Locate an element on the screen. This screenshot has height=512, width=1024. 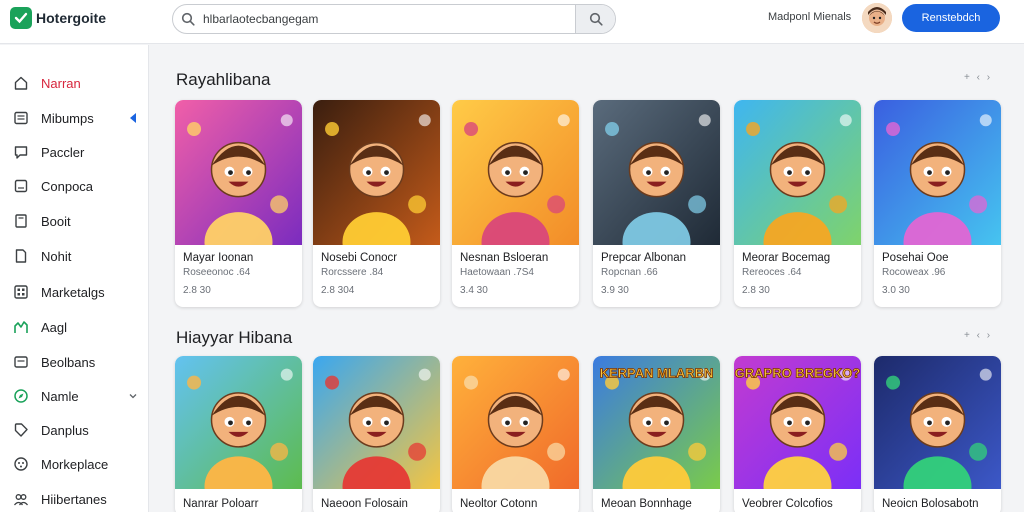
sidebar-item-mibumps: Mibumps is located at coordinates (74, 118).